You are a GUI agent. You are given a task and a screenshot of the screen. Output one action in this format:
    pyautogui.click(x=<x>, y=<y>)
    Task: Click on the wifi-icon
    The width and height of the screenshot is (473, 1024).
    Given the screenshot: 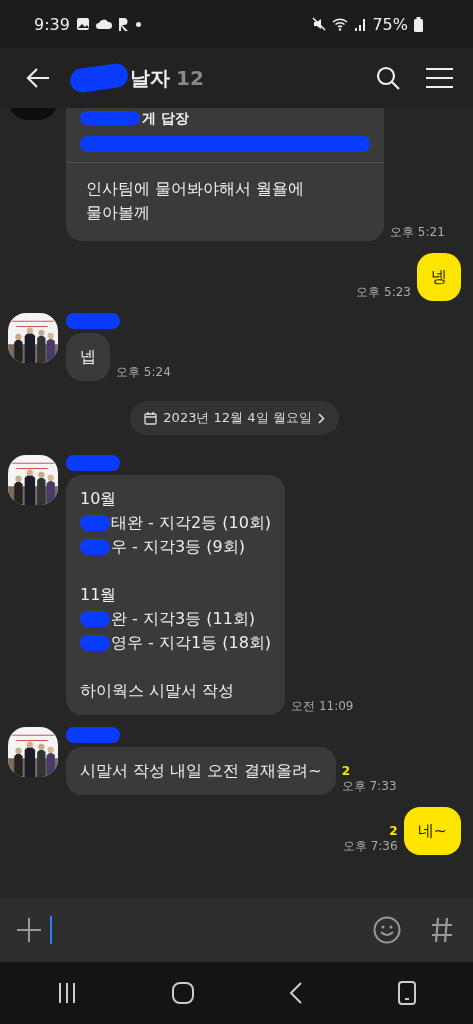 What is the action you would take?
    pyautogui.click(x=340, y=24)
    